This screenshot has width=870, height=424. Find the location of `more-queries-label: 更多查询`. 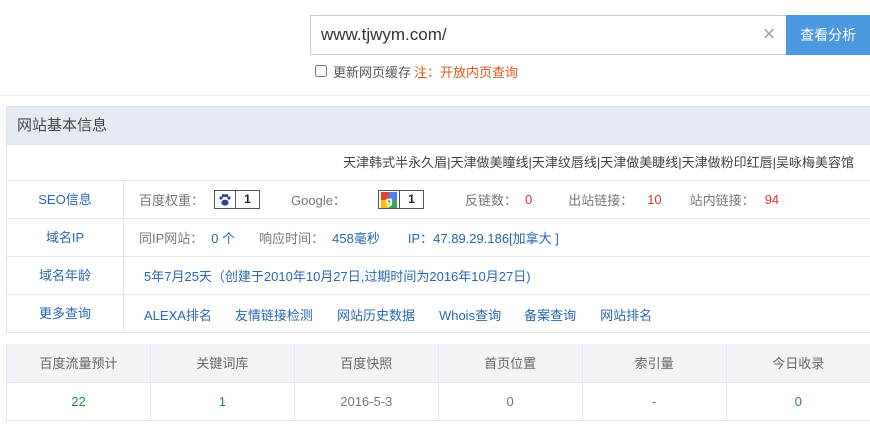

more-queries-label: 更多查询 is located at coordinates (65, 314).